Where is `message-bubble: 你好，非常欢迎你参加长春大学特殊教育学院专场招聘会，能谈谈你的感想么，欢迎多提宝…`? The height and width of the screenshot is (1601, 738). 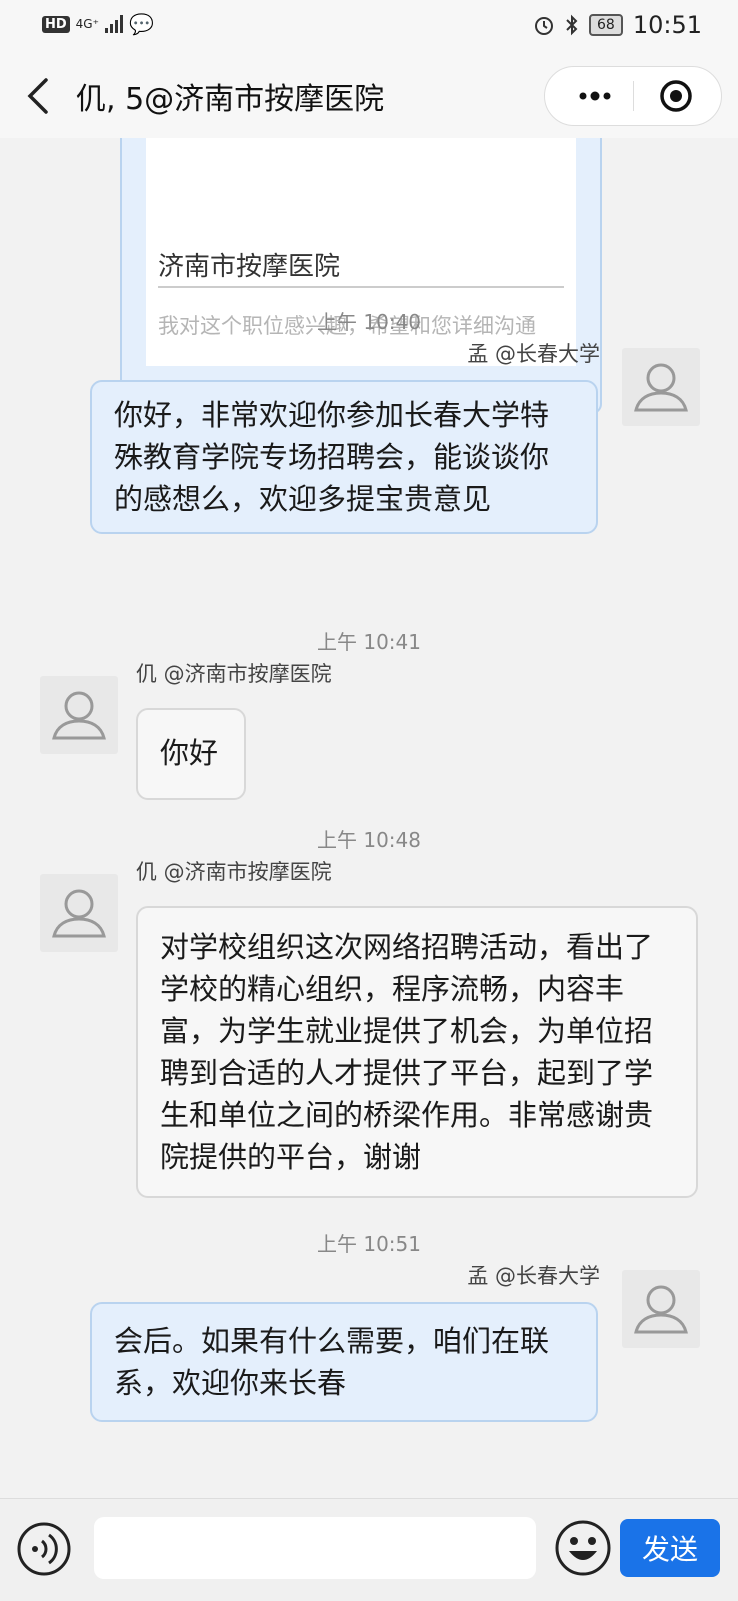 message-bubble: 你好，非常欢迎你参加长春大学特殊教育学院专场招聘会，能谈谈你的感想么，欢迎多提宝… is located at coordinates (344, 457).